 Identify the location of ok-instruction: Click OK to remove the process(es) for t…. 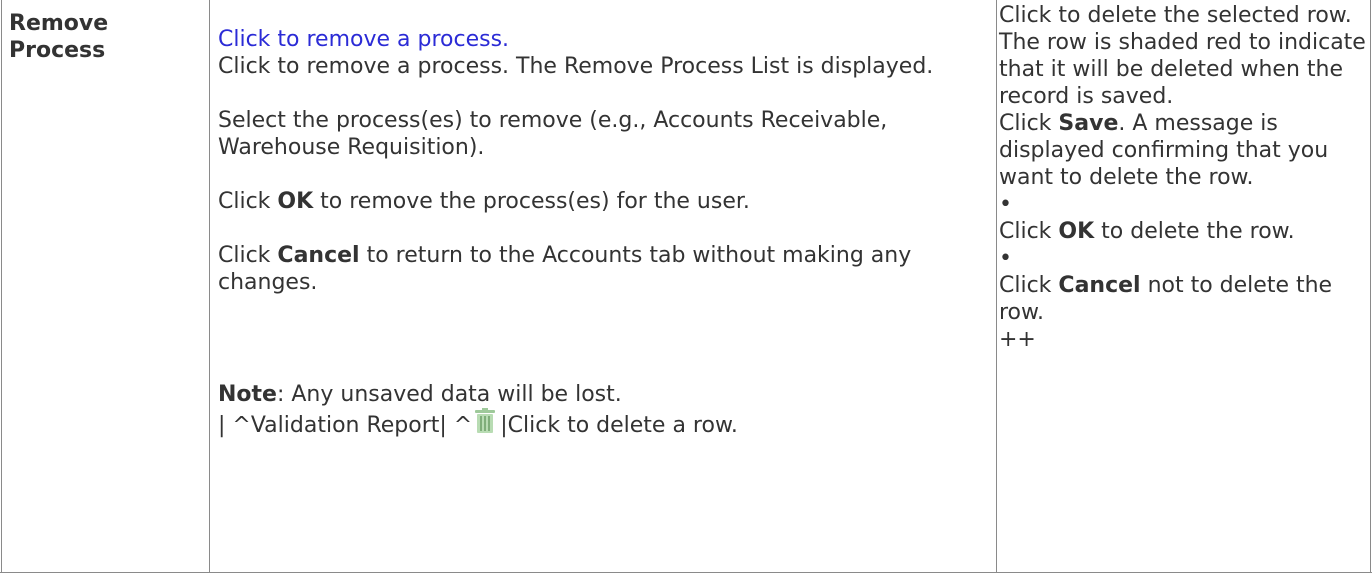
(484, 201).